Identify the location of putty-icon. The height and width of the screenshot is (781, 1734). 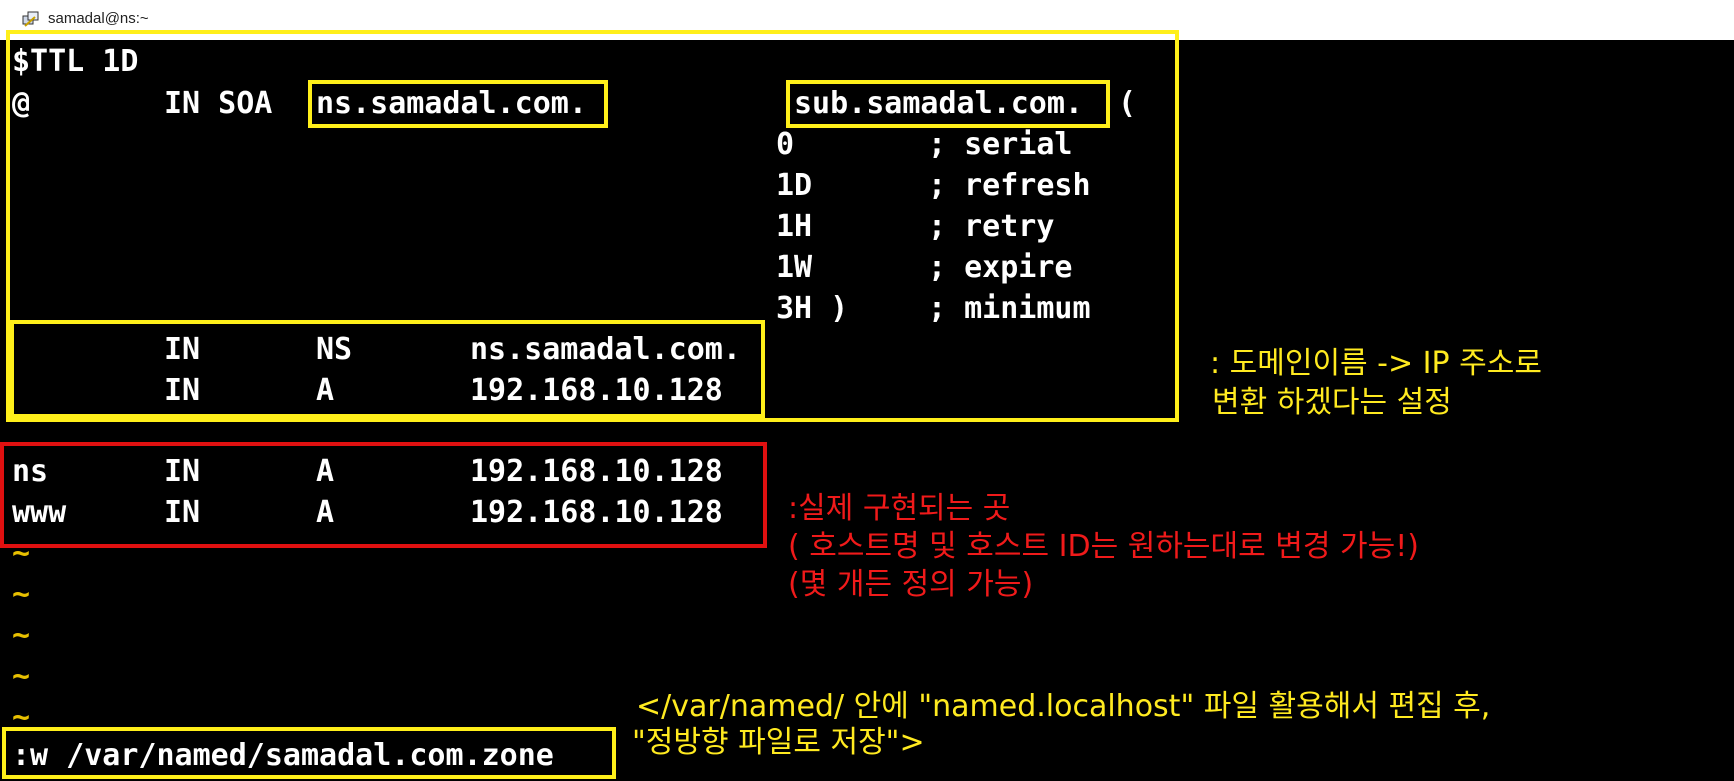
(30, 19).